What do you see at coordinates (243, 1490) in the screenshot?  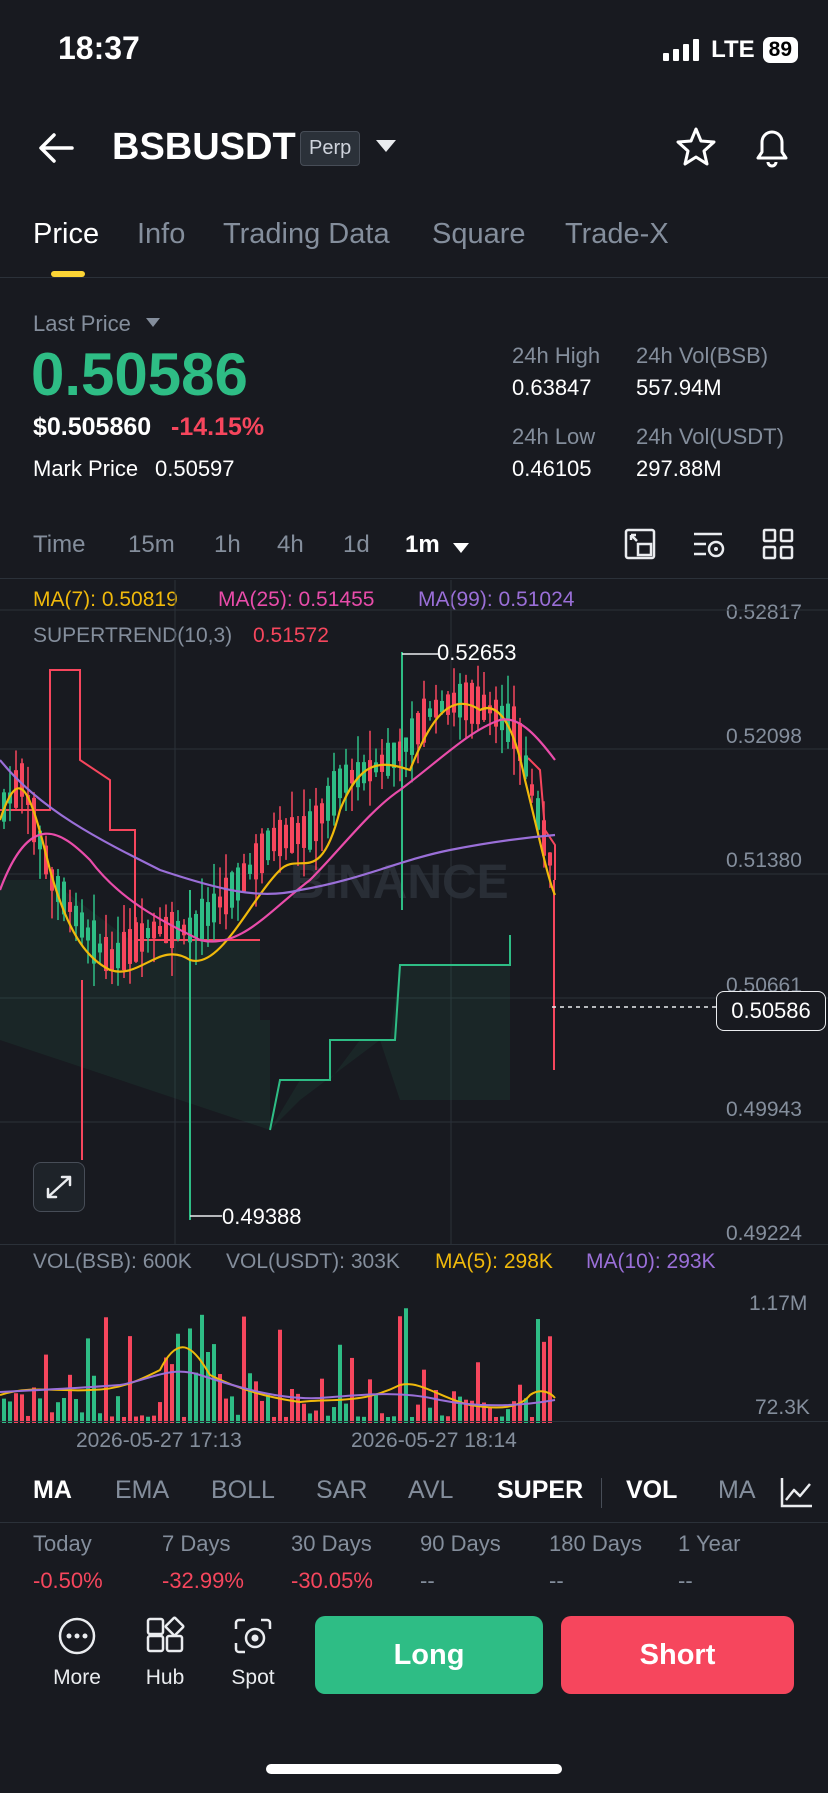 I see `indicator-tab-boll: BOLL` at bounding box center [243, 1490].